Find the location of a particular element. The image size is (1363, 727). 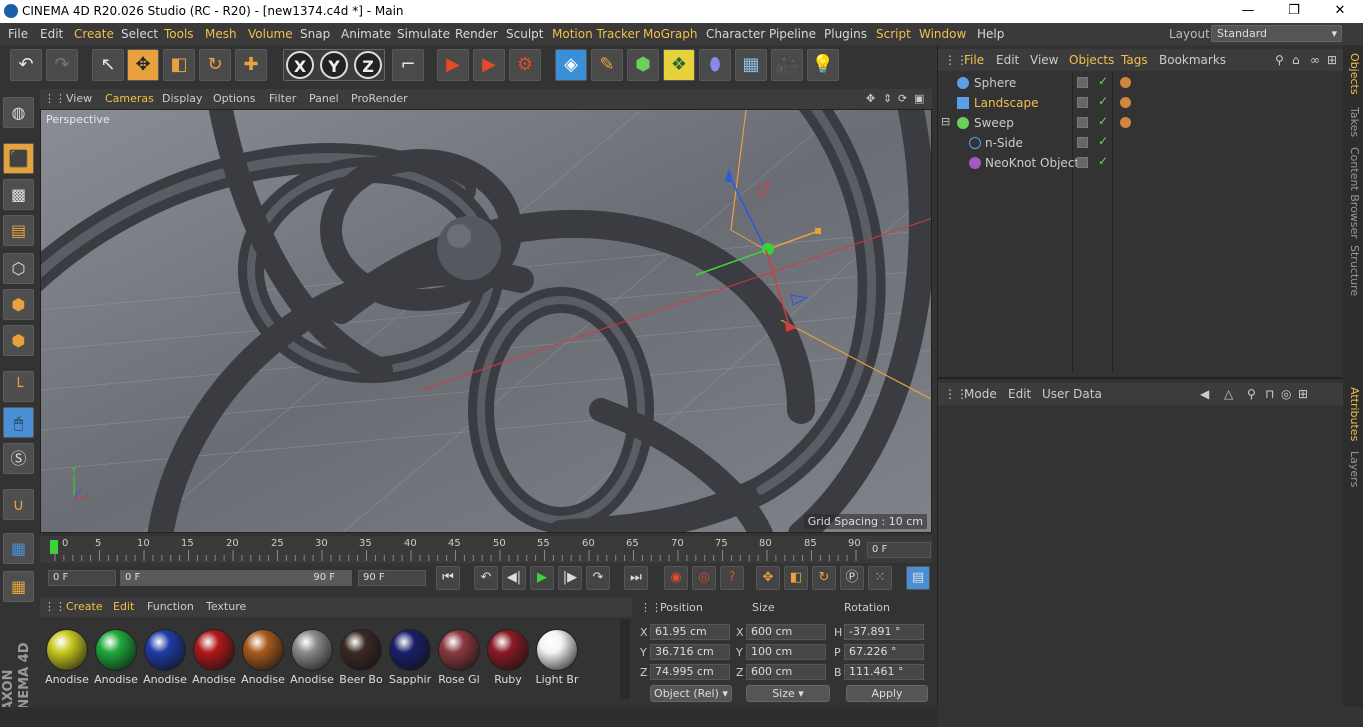

target-icon: ◎ is located at coordinates (1286, 394).